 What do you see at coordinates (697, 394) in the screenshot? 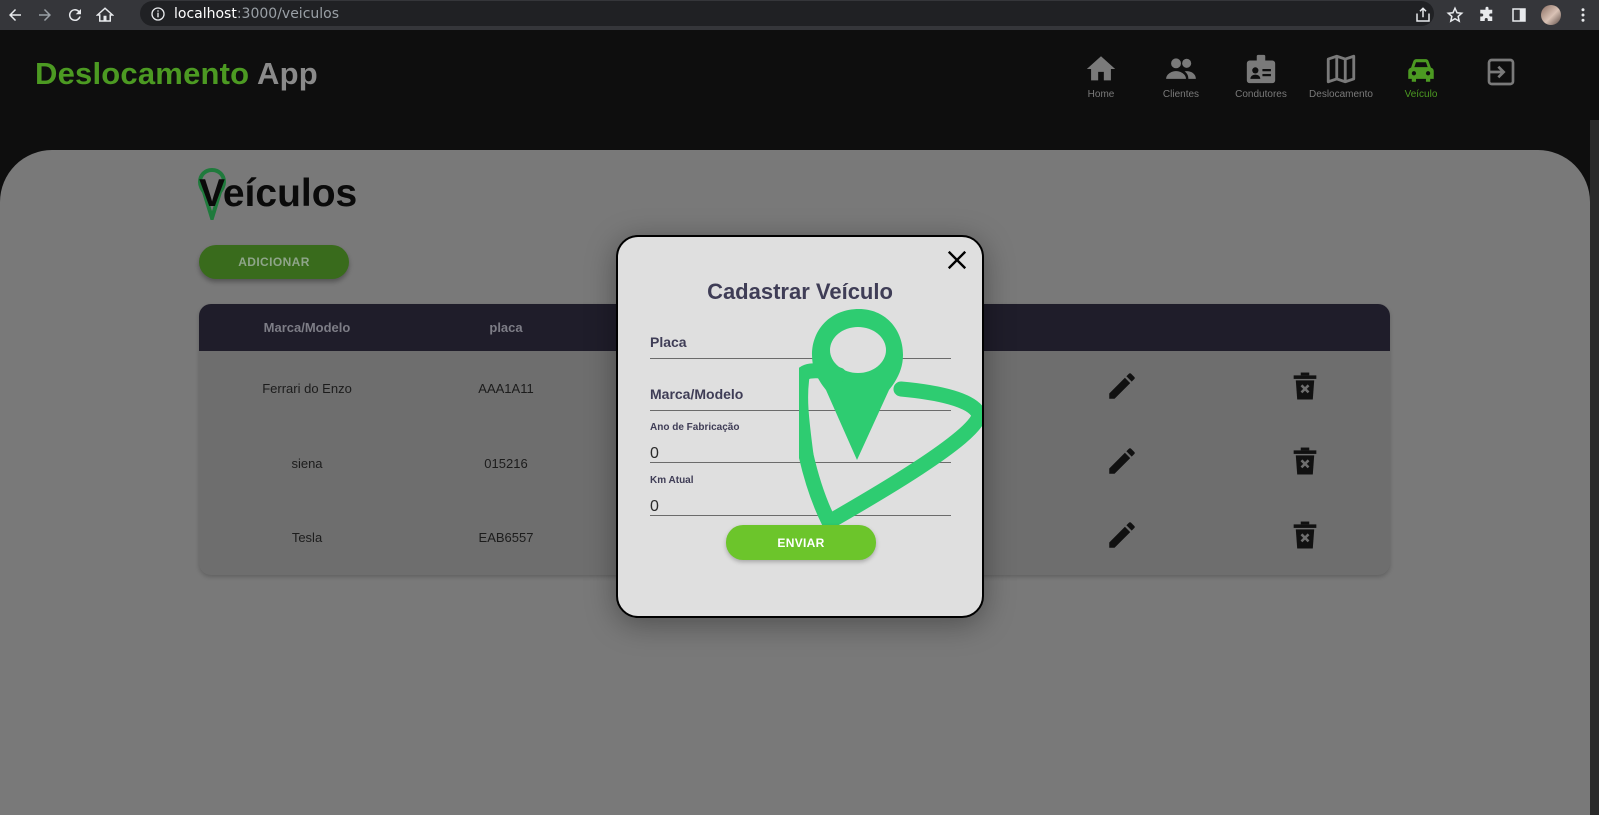
I see `marca-modelo-label: Marca/Modelo` at bounding box center [697, 394].